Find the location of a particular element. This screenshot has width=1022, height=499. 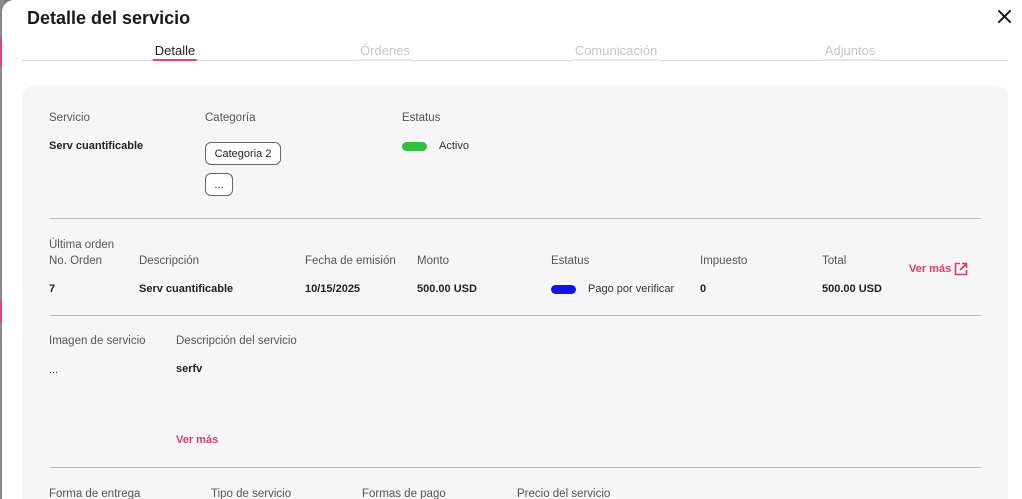

close-icon is located at coordinates (1004, 16).